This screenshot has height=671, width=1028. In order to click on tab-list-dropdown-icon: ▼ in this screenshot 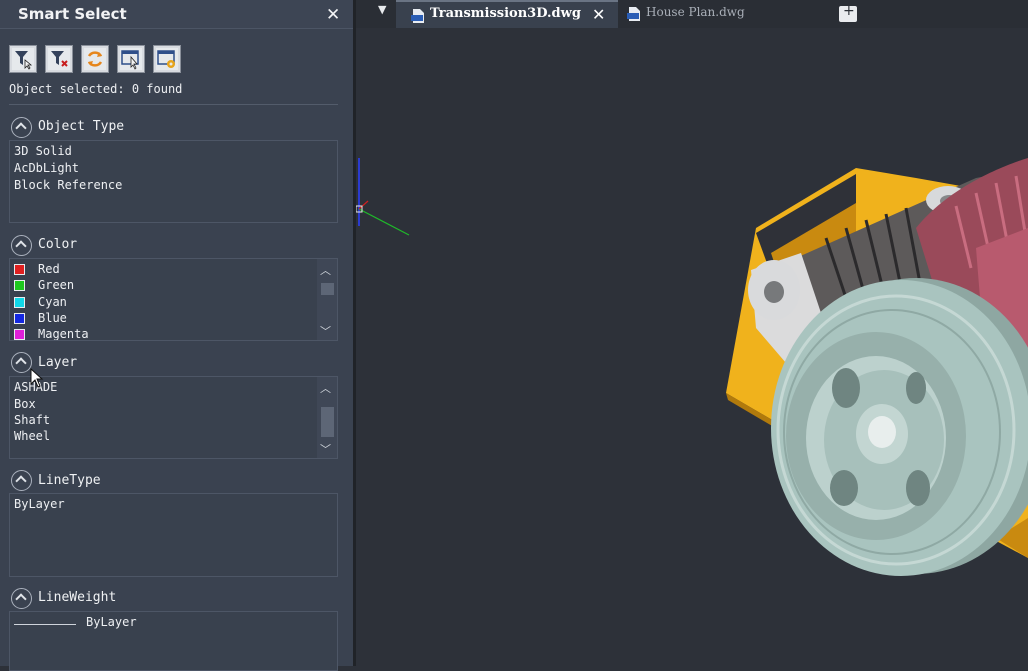, I will do `click(386, 14)`.